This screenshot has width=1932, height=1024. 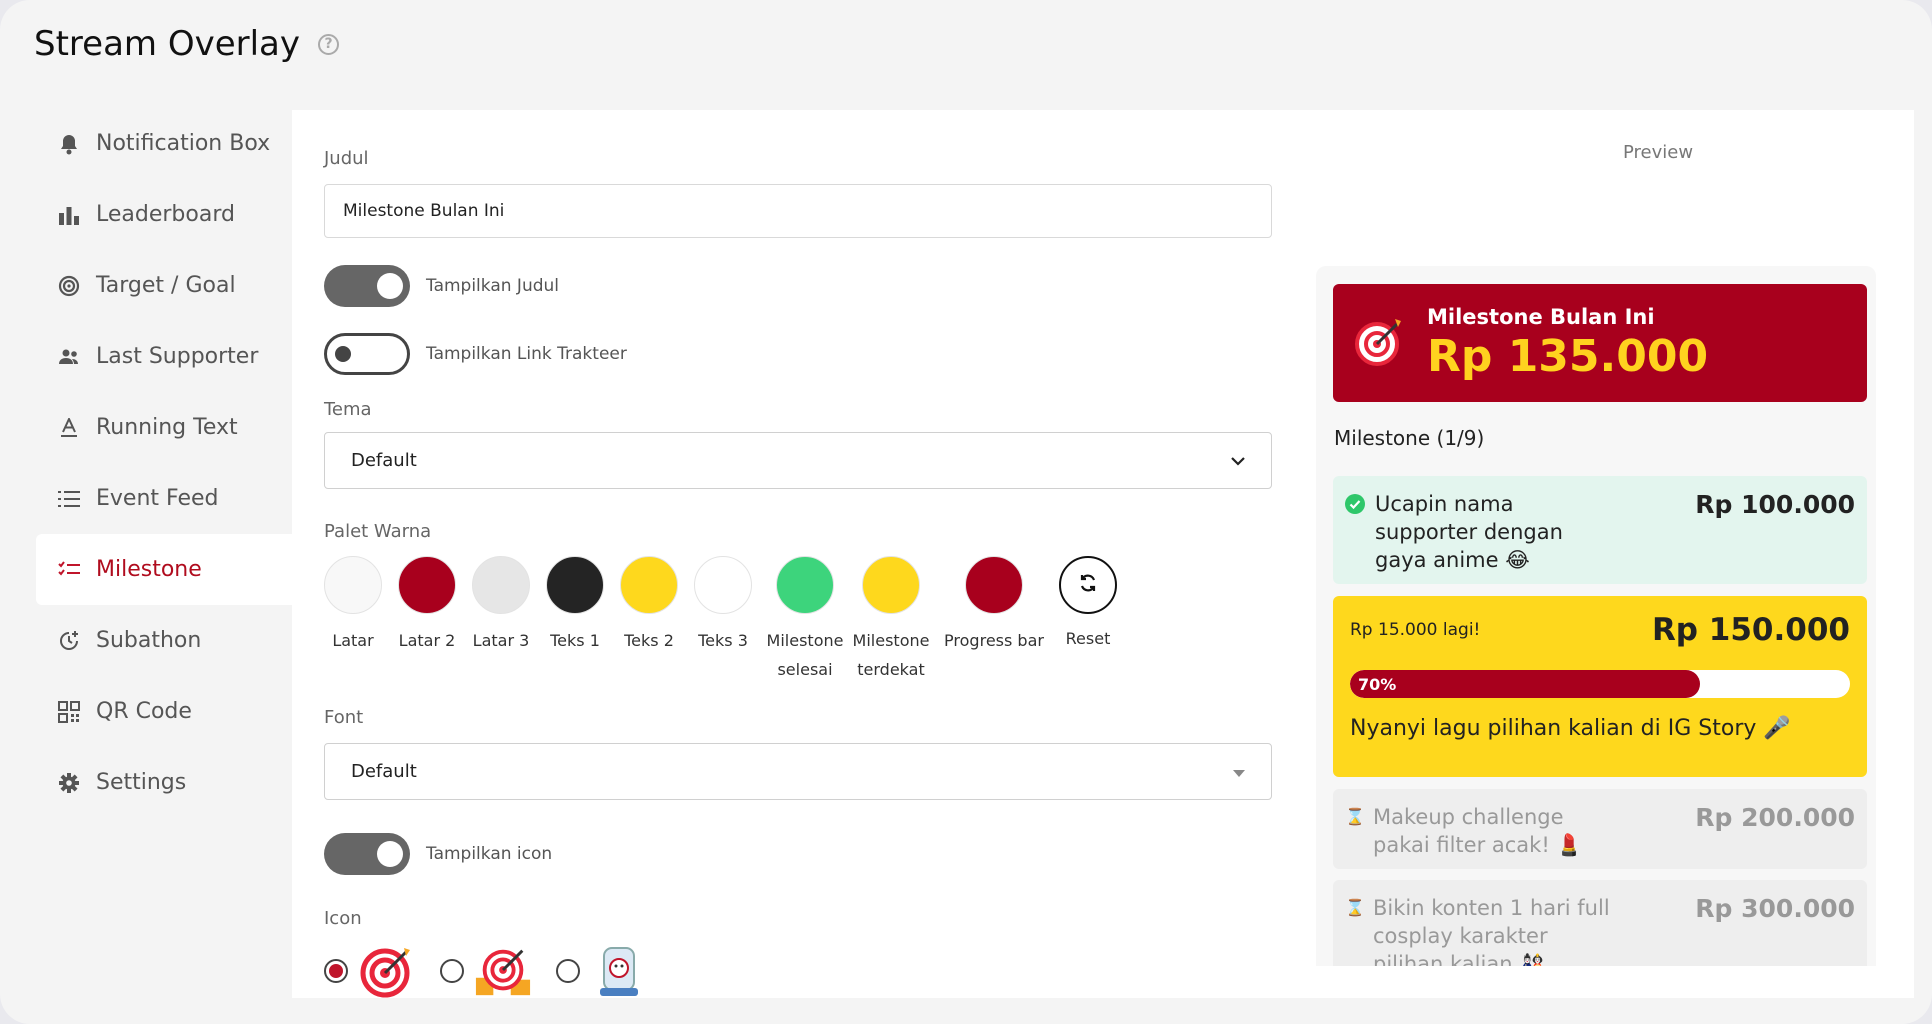 What do you see at coordinates (619, 971) in the screenshot?
I see `mascot-jar-icon` at bounding box center [619, 971].